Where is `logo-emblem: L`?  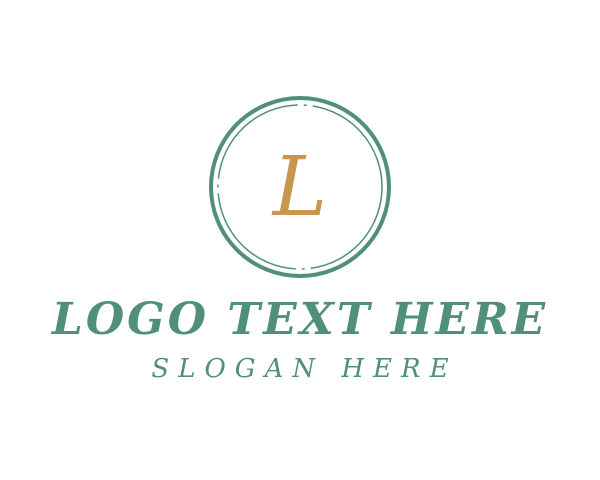
logo-emblem: L is located at coordinates (300, 187).